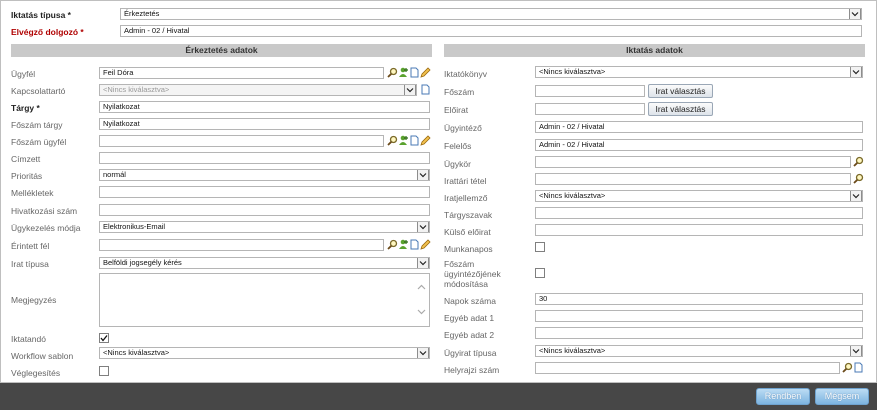 The width and height of the screenshot is (877, 410). Describe the element at coordinates (491, 14) in the screenshot. I see `type-select: Érkeztetés` at that location.